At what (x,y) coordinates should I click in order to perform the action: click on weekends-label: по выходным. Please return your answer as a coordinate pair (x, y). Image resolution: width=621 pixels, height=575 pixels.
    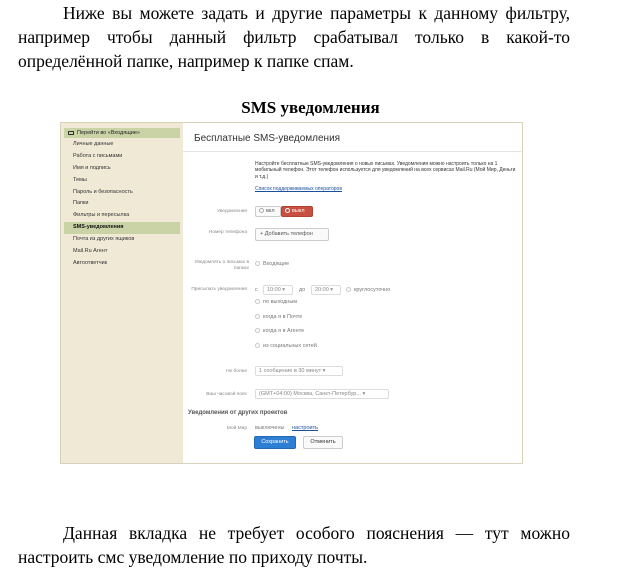
    Looking at the image, I should click on (280, 302).